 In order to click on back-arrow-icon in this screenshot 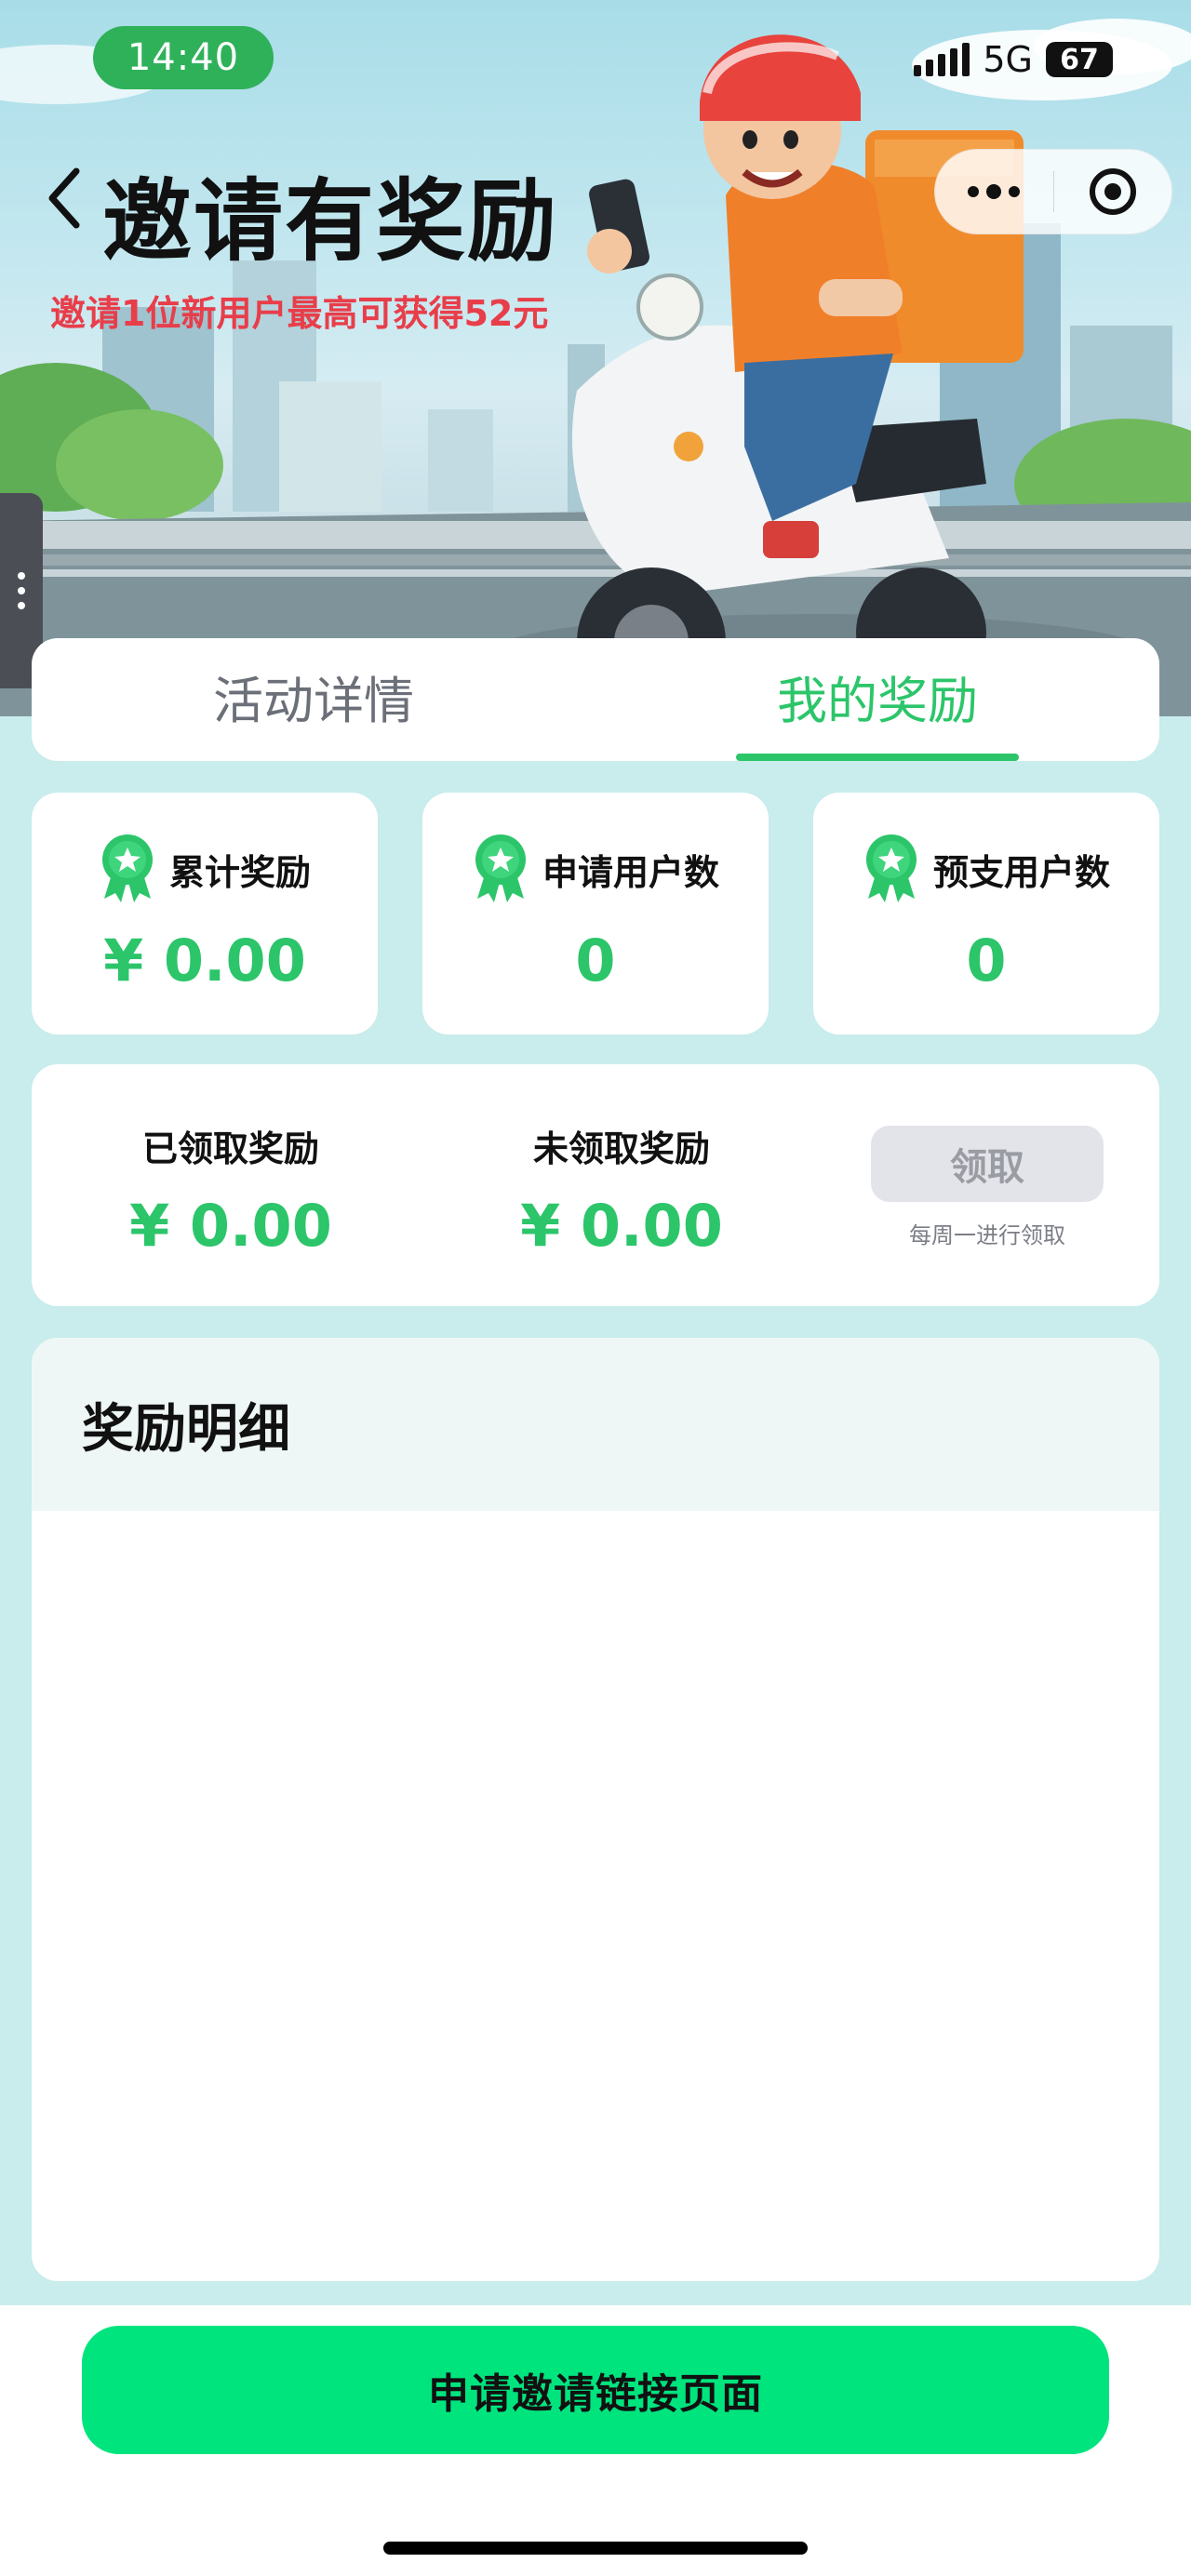, I will do `click(63, 198)`.